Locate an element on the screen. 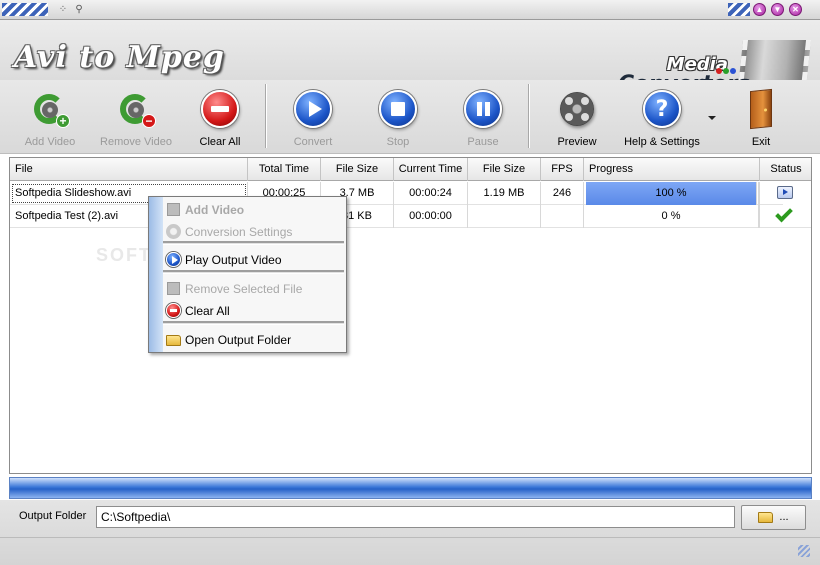 The width and height of the screenshot is (820, 565). resize-grip-icon is located at coordinates (804, 551).